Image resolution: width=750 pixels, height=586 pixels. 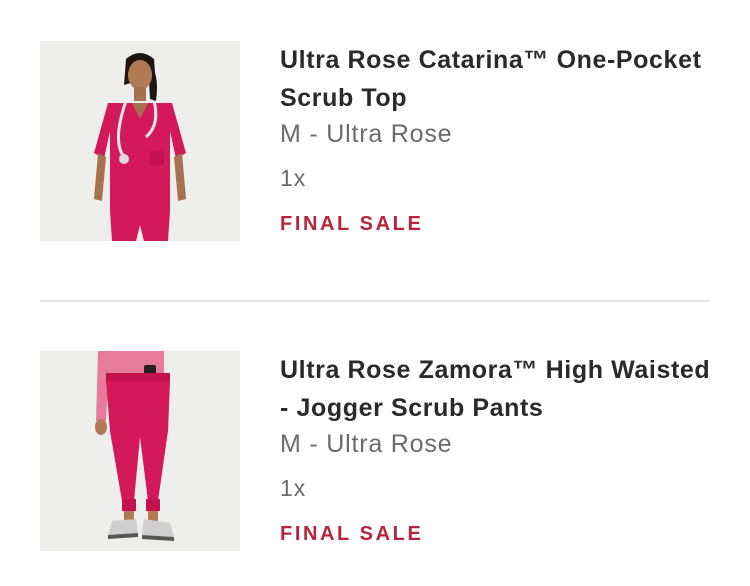 I want to click on scrub-pants-product-image, so click(x=140, y=451).